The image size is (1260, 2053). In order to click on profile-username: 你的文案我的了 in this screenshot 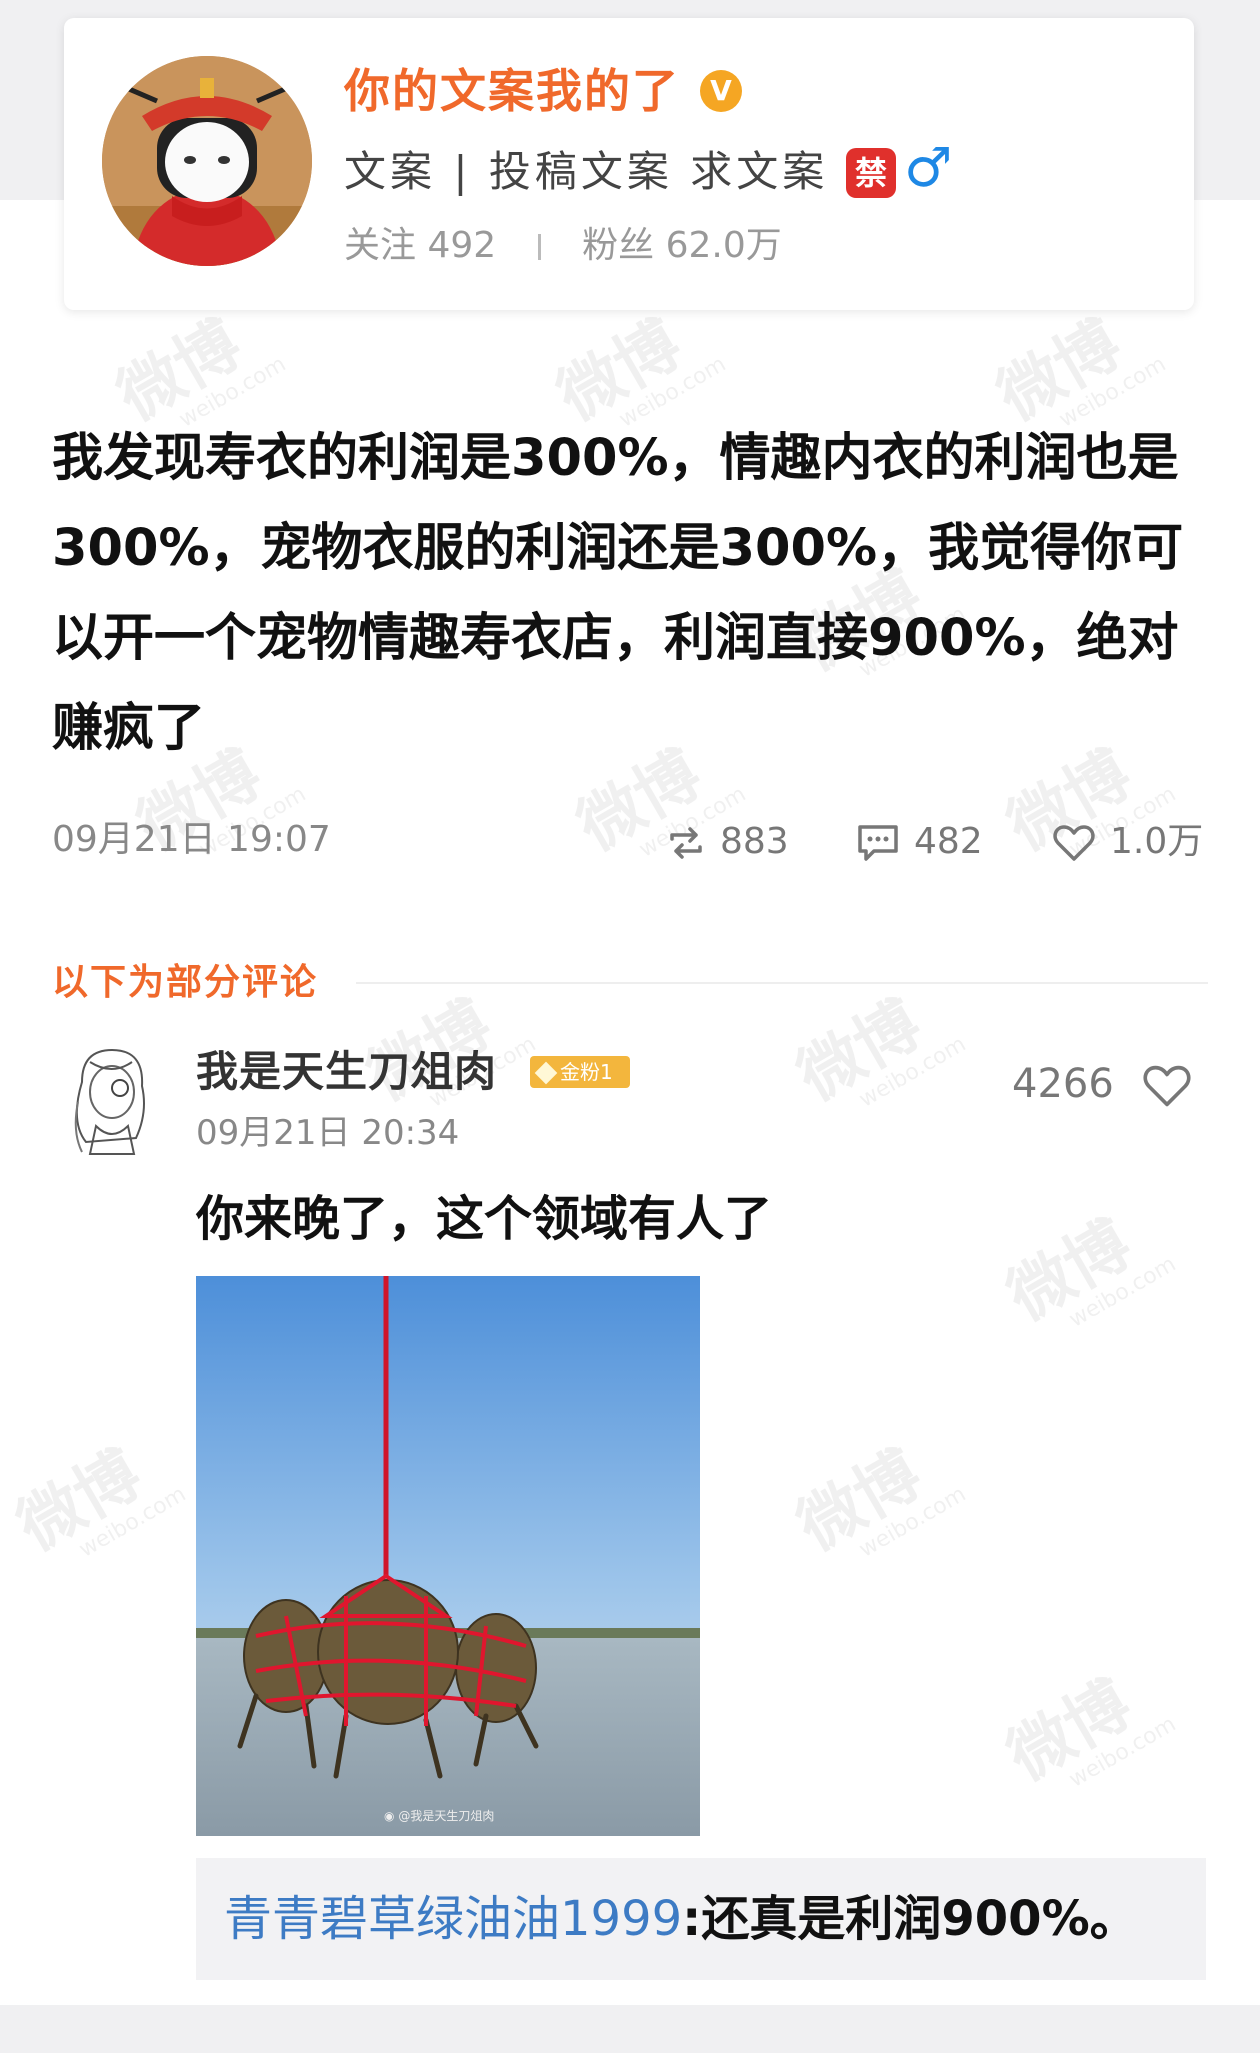, I will do `click(512, 91)`.